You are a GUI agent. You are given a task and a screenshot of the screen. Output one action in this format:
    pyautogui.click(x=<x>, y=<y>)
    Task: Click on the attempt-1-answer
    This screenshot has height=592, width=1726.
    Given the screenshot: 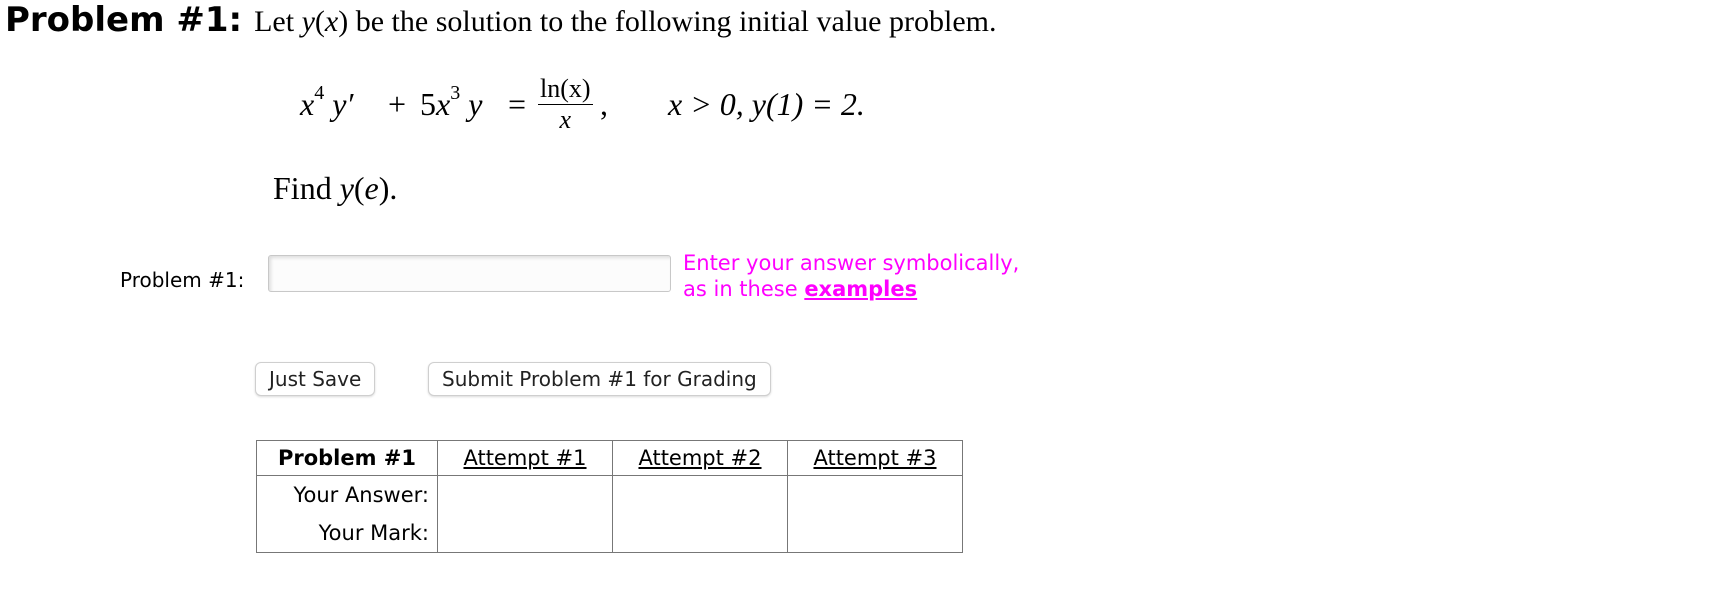 What is the action you would take?
    pyautogui.click(x=525, y=494)
    